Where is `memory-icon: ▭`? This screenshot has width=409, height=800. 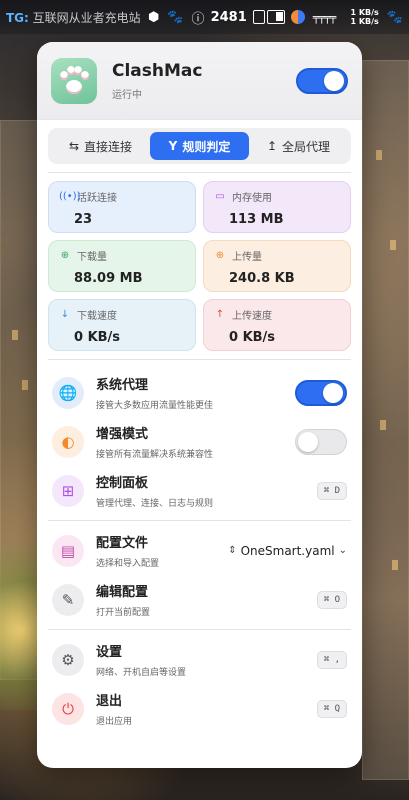
memory-icon: ▭ is located at coordinates (220, 196).